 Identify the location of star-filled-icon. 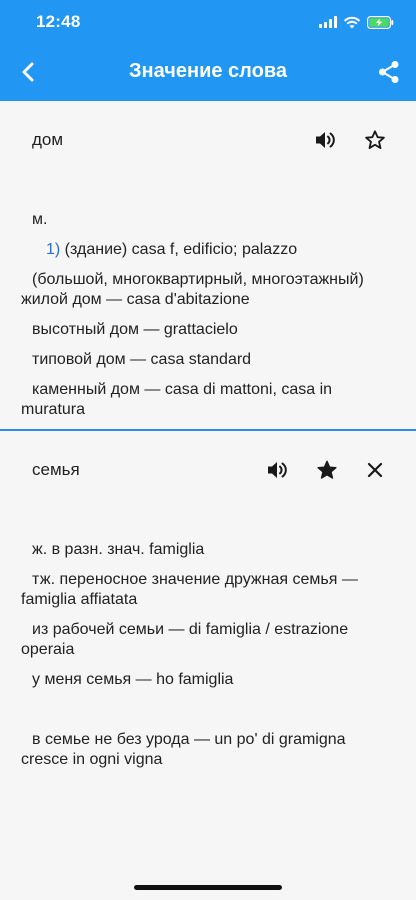
(327, 469).